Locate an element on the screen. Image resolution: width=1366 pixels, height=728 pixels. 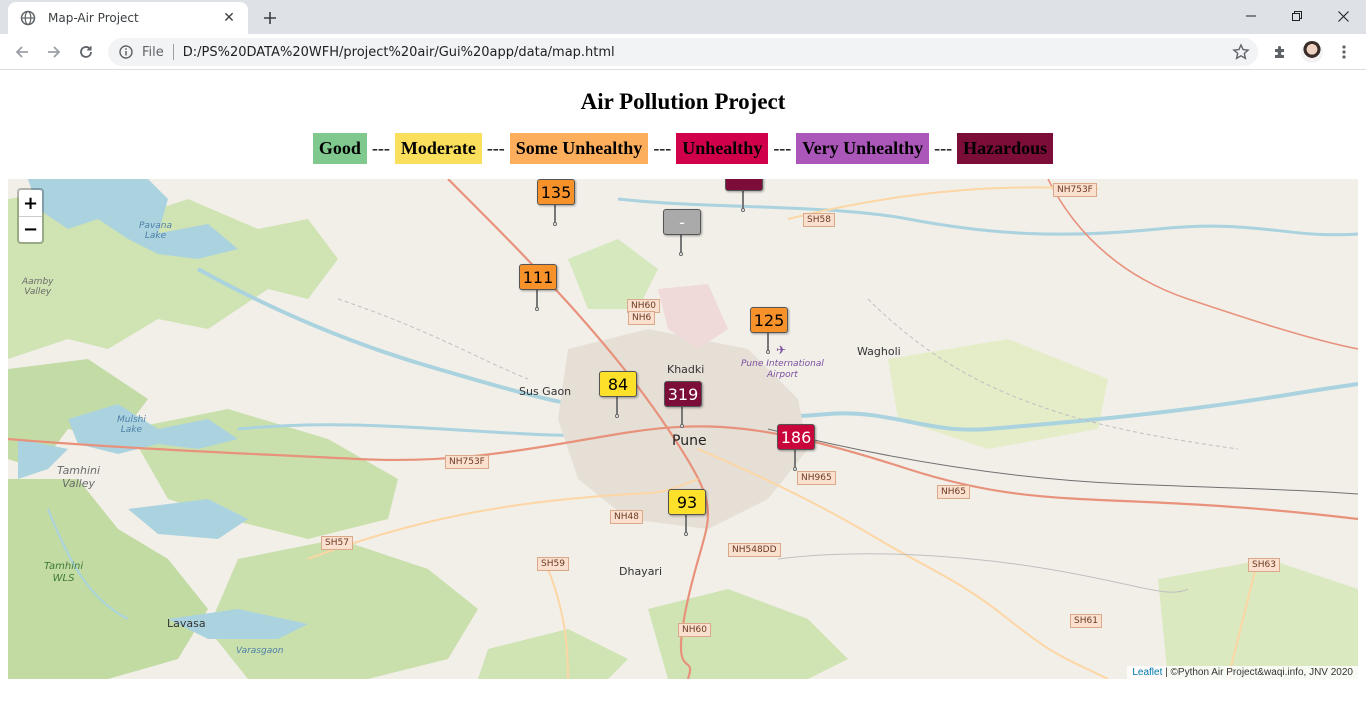
back-arrow-icon is located at coordinates (21, 52).